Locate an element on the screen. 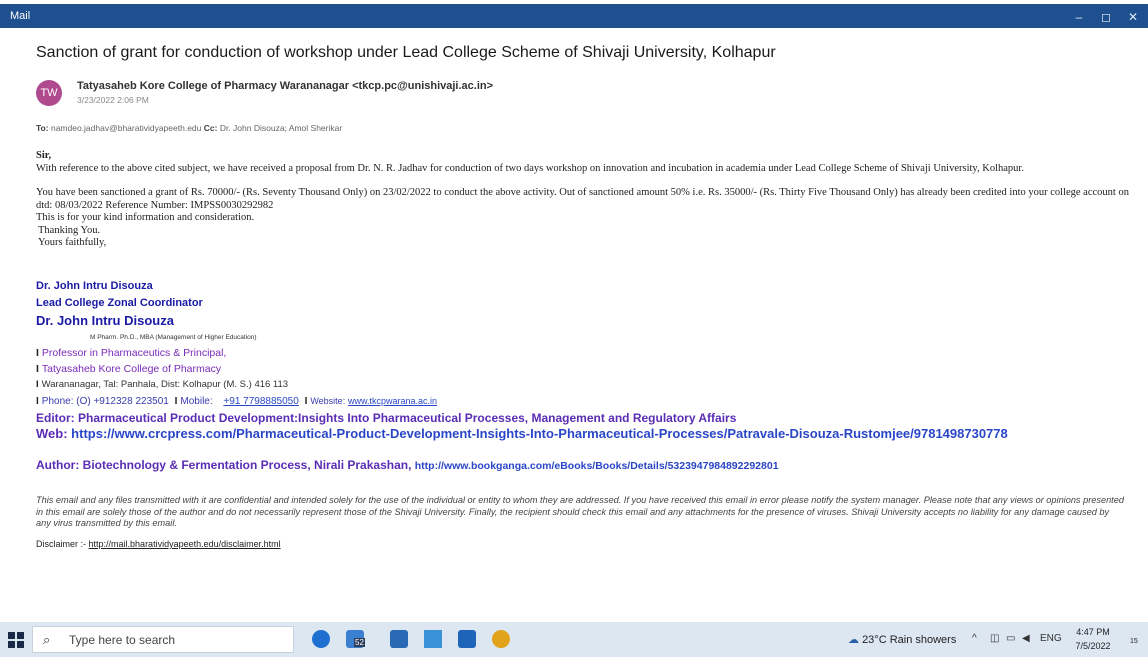  clock-time: 4:47 PM is located at coordinates (1093, 632).